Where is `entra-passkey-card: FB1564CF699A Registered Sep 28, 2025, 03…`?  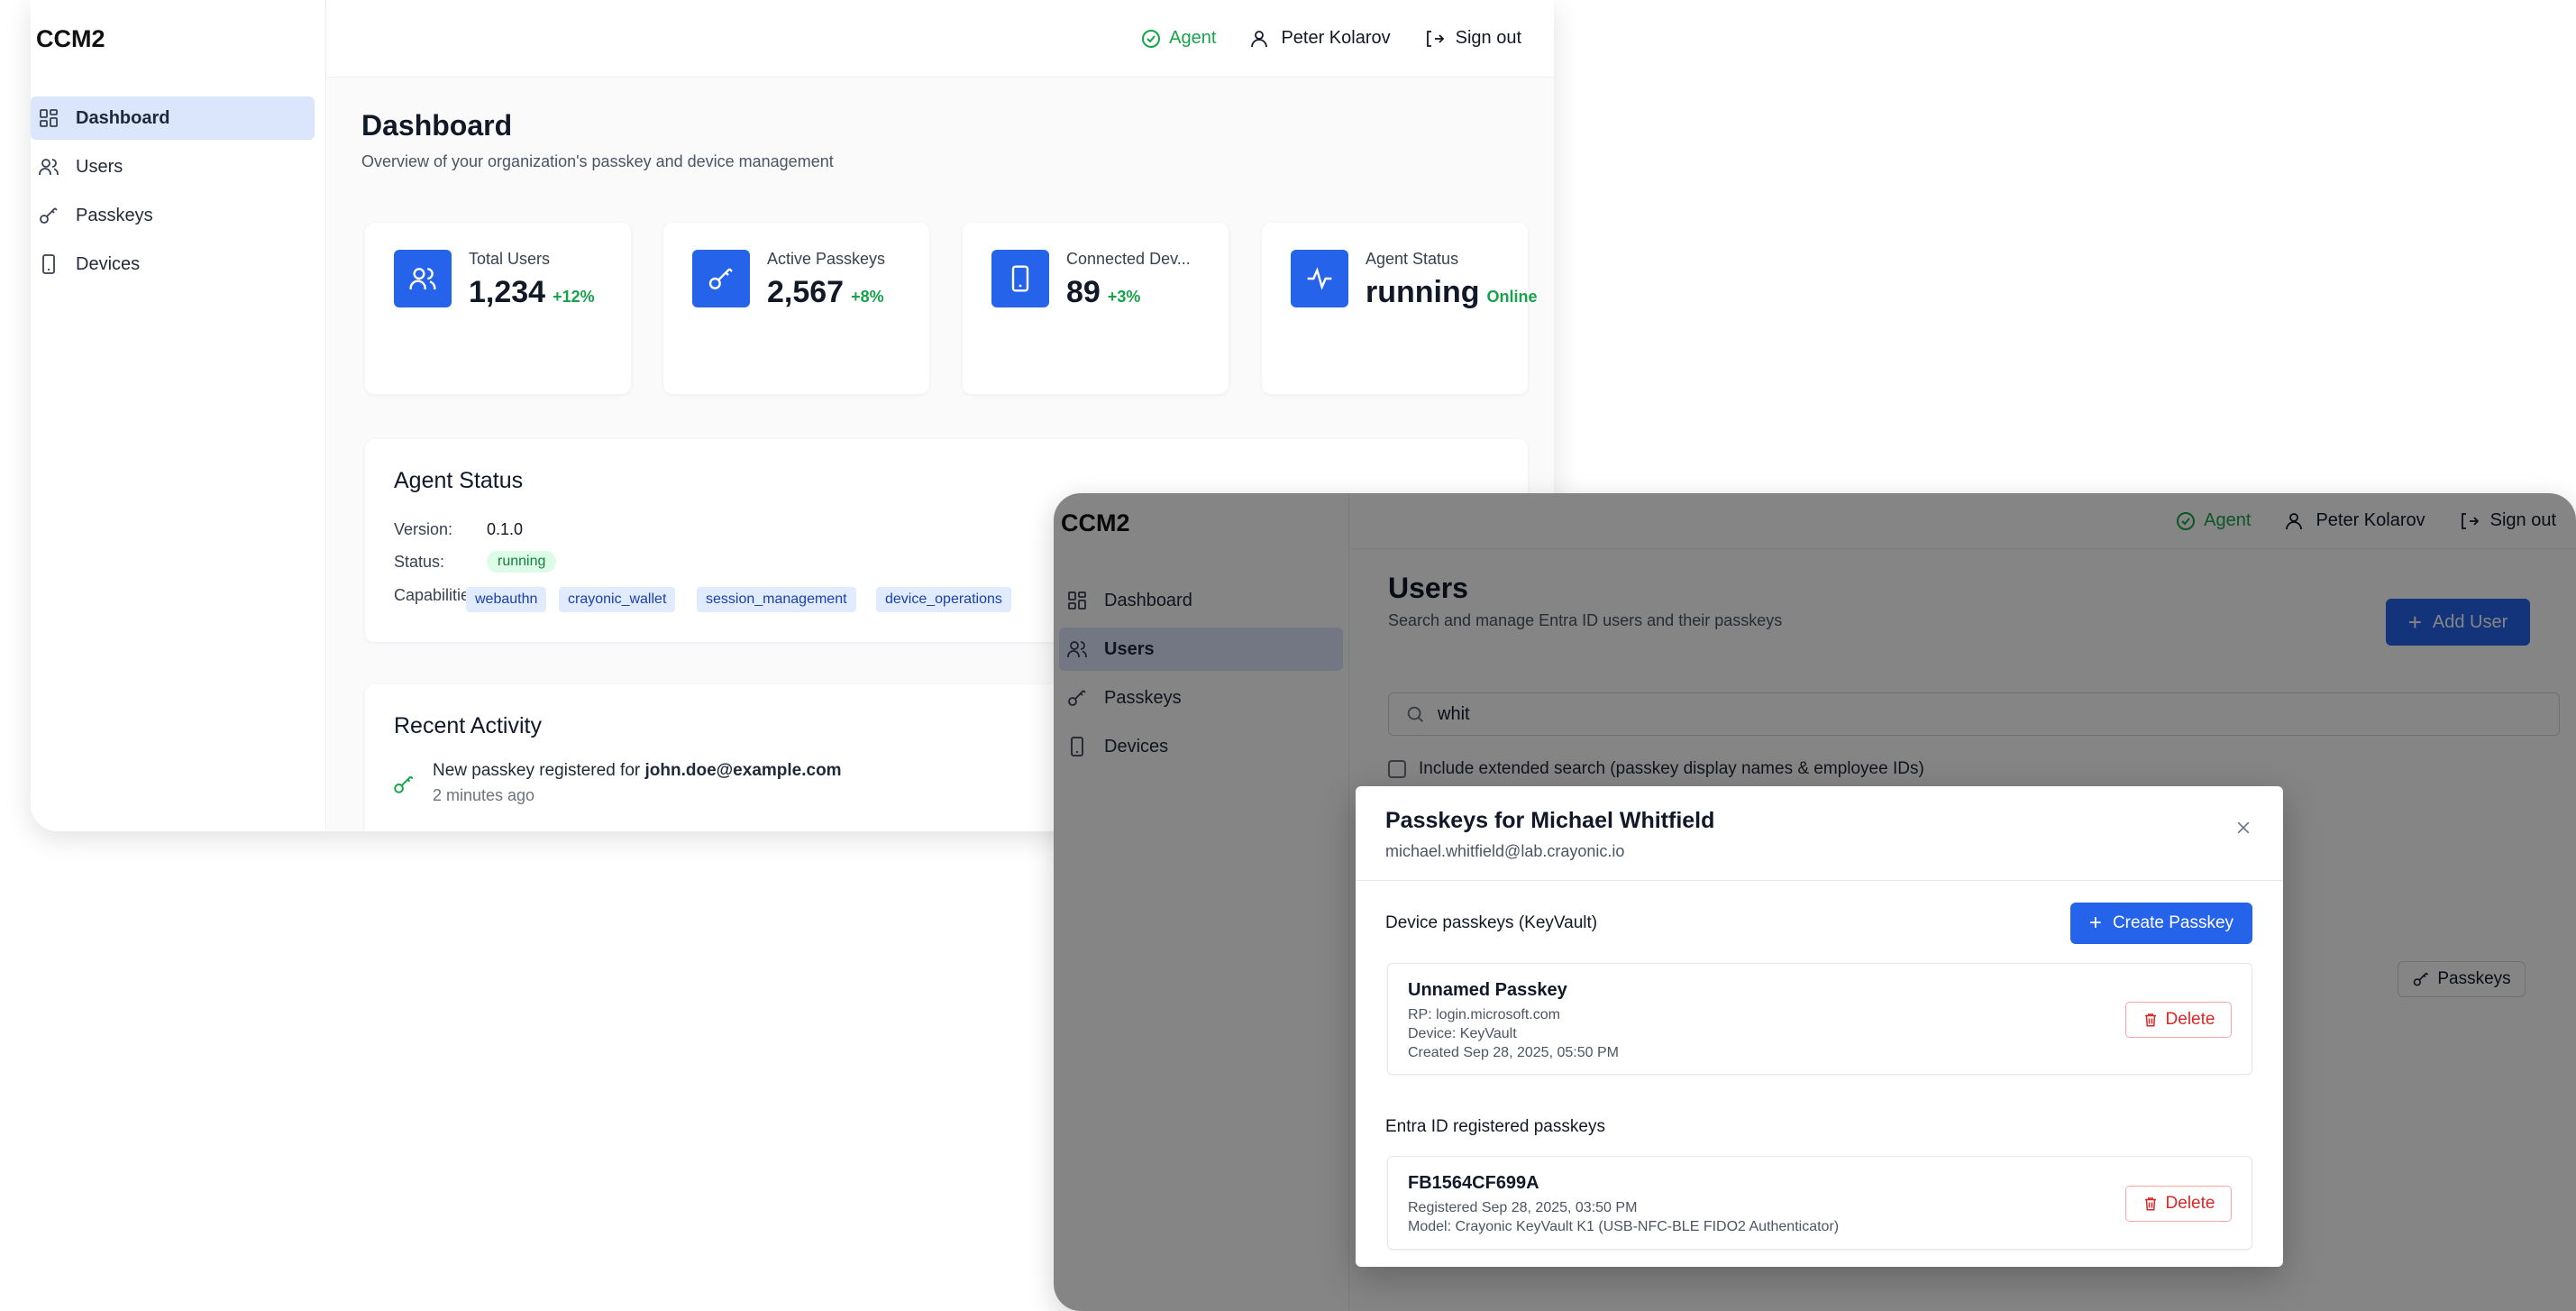 entra-passkey-card: FB1564CF699A Registered Sep 28, 2025, 03… is located at coordinates (1819, 1203).